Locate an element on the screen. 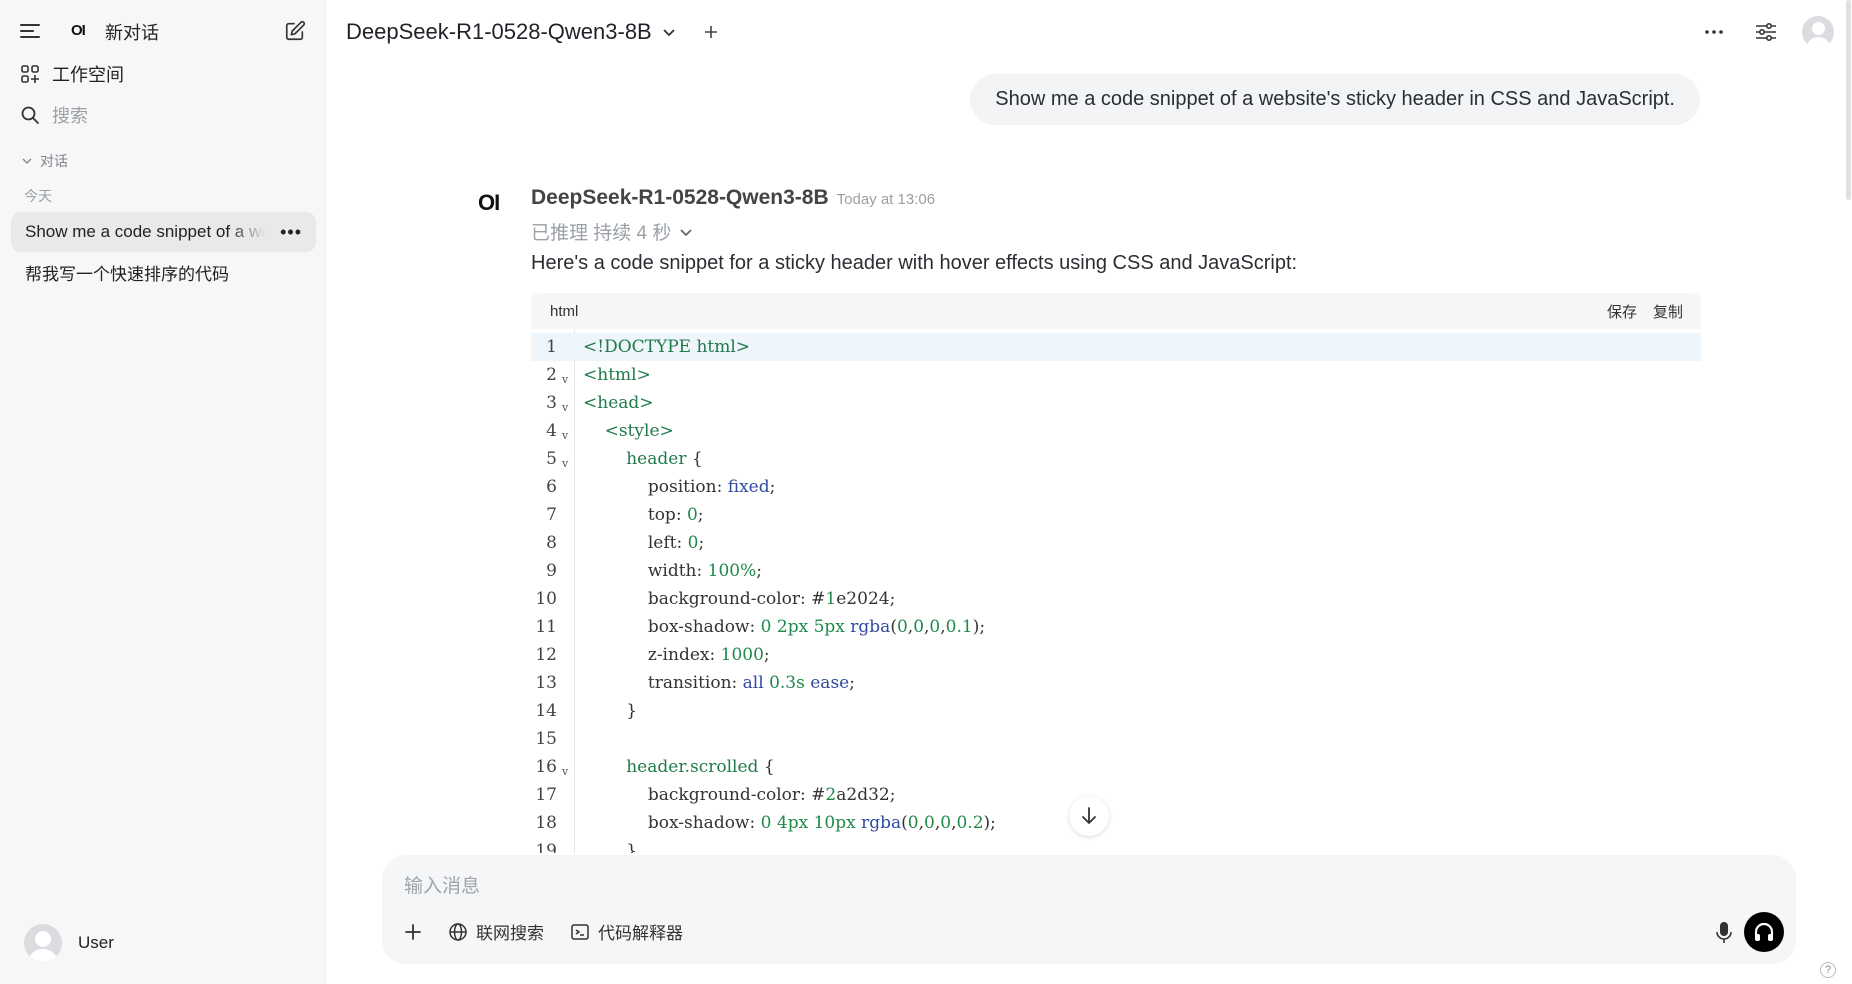 Image resolution: width=1852 pixels, height=984 pixels. code-line: 19 } is located at coordinates (1116, 845).